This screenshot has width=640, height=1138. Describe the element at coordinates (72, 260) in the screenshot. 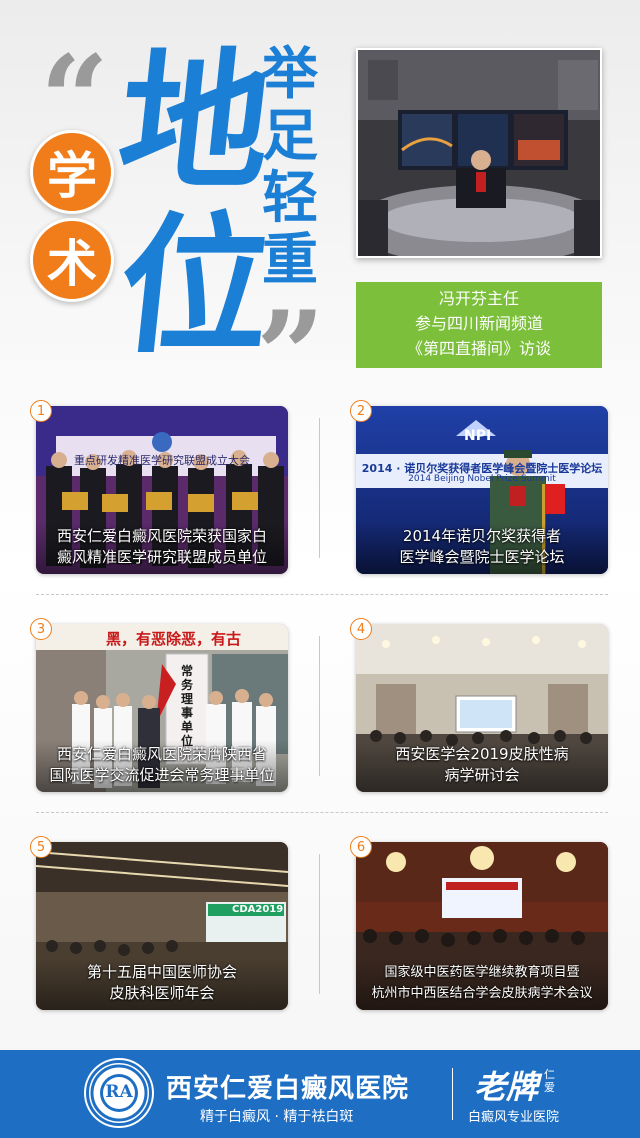

I see `circle-char-shu: 术` at that location.